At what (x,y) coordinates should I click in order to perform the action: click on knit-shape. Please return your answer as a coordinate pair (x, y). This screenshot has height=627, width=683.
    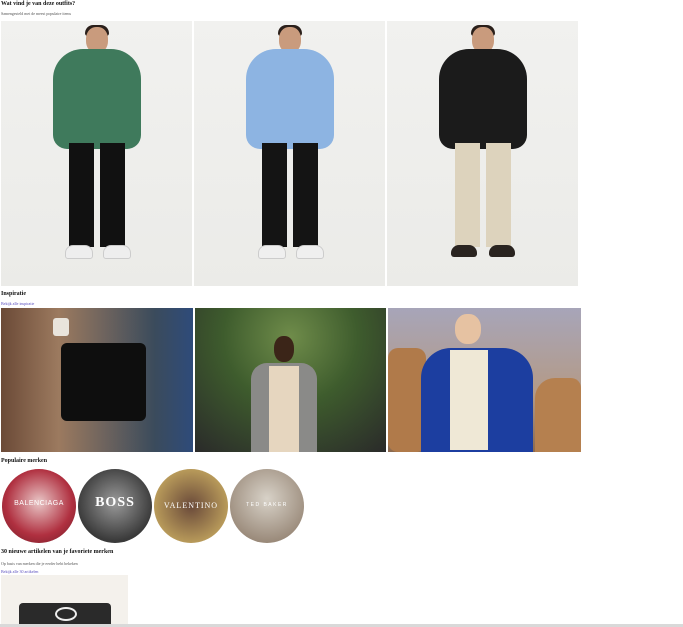
    Looking at the image, I should click on (469, 400).